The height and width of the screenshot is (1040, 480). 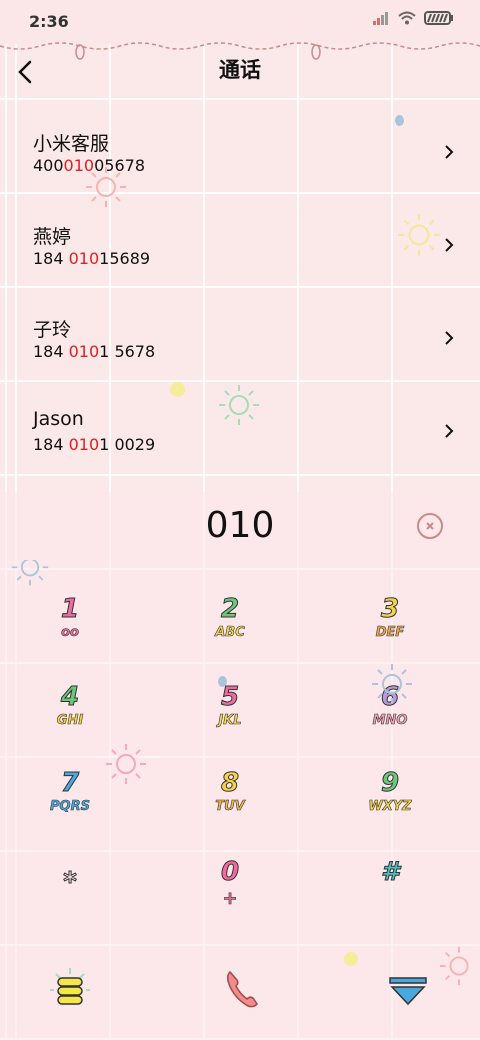 What do you see at coordinates (49, 21) in the screenshot?
I see `status-time: 2:36` at bounding box center [49, 21].